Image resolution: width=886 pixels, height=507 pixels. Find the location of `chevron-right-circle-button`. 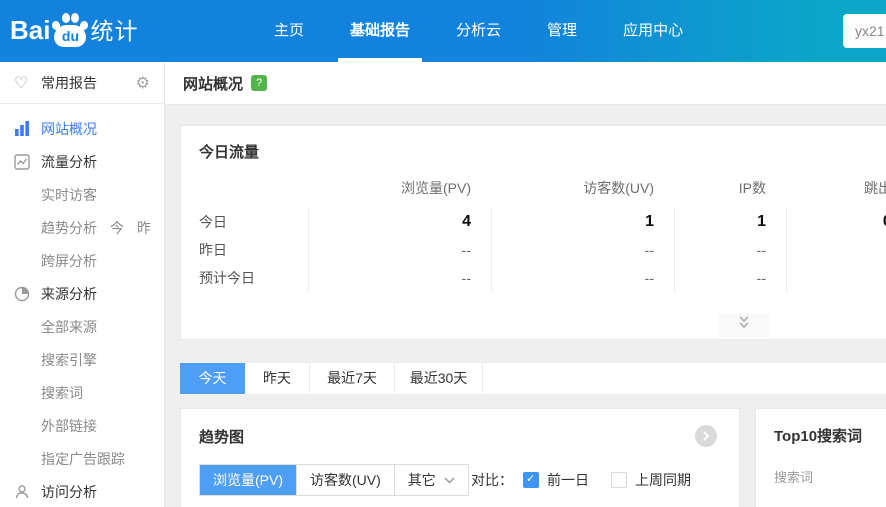

chevron-right-circle-button is located at coordinates (706, 436).